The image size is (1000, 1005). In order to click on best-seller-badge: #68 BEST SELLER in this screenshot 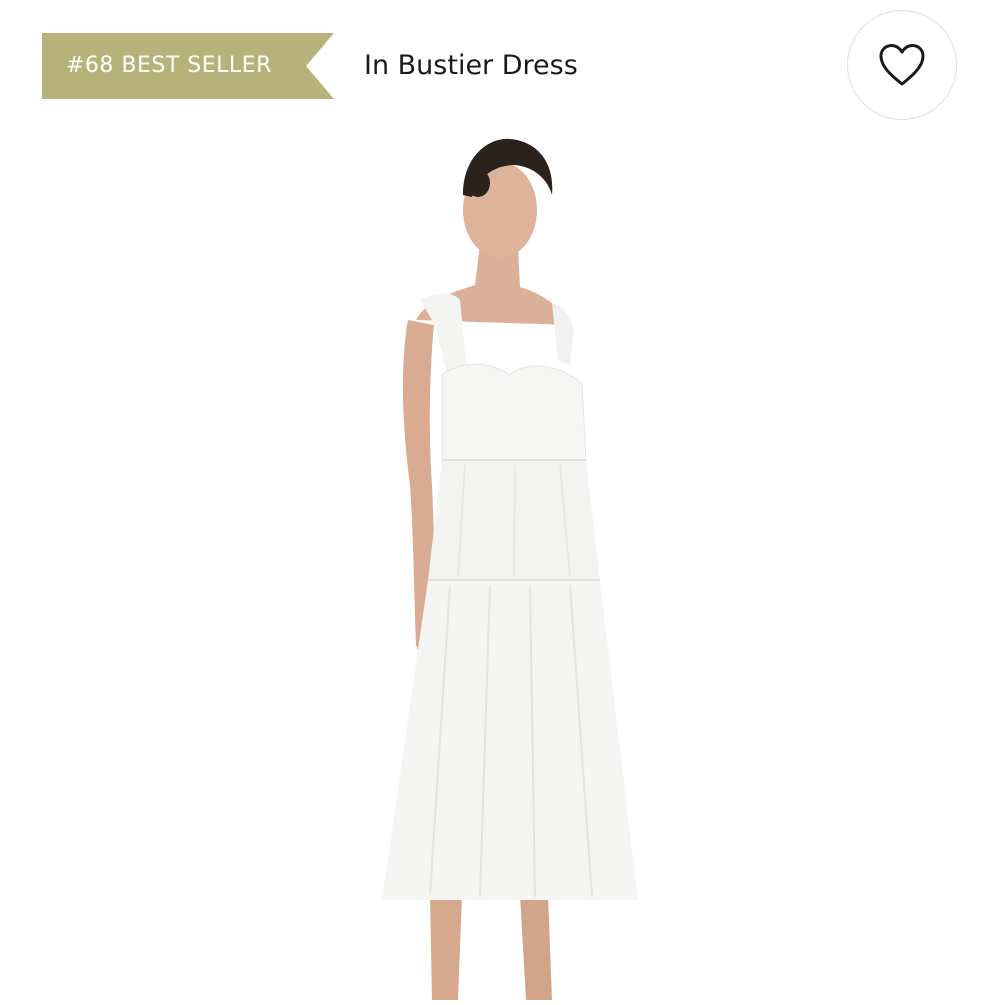, I will do `click(188, 66)`.